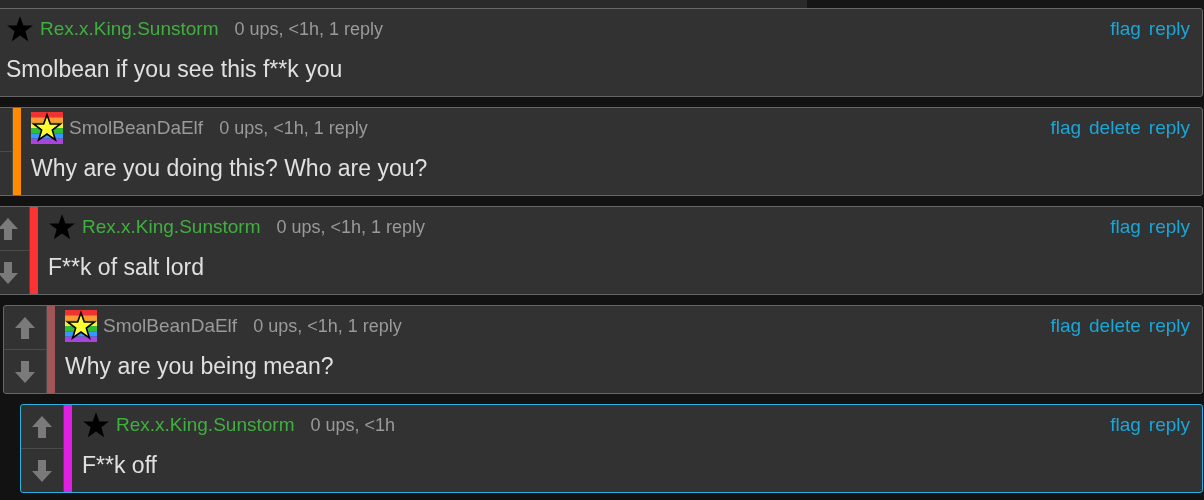  What do you see at coordinates (353, 425) in the screenshot?
I see `comment-meta: 0 ups, <1h` at bounding box center [353, 425].